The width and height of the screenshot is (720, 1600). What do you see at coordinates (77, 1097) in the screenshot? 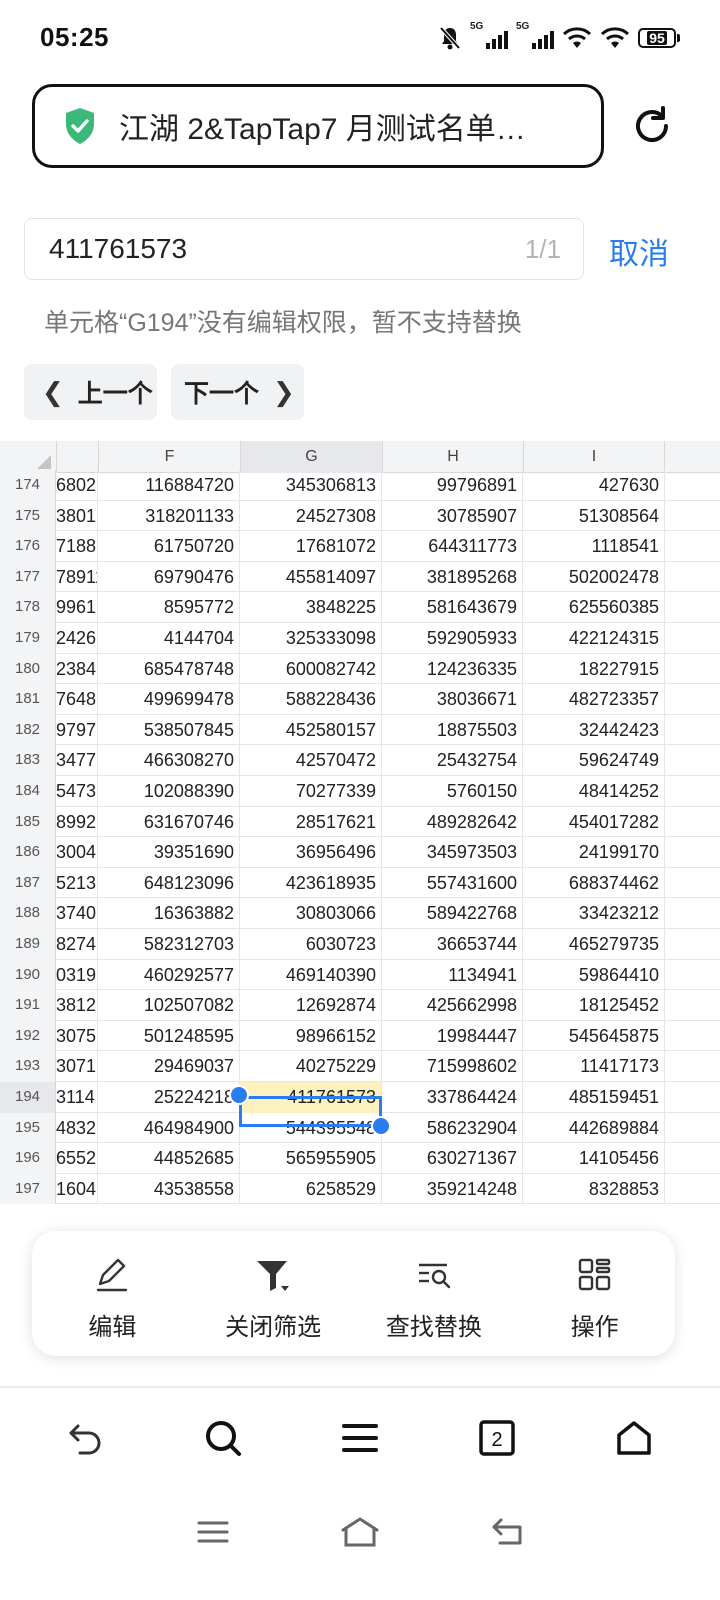
I see `cell-e: 3114` at bounding box center [77, 1097].